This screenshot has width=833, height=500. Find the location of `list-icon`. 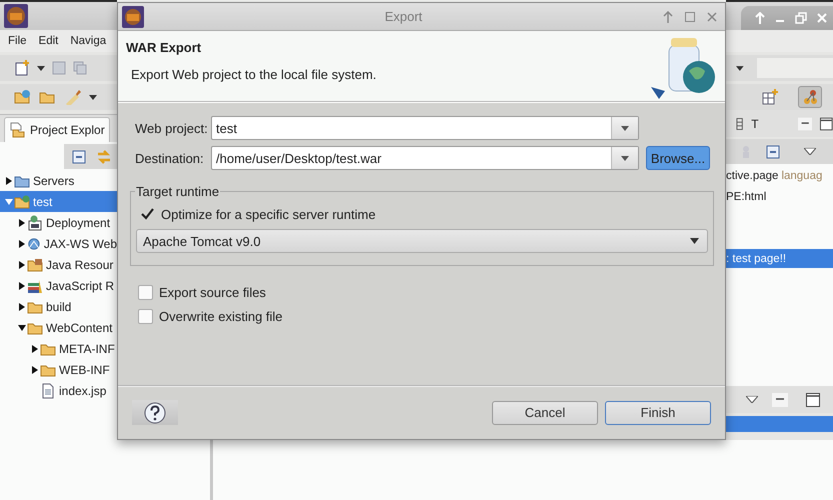

list-icon is located at coordinates (740, 123).